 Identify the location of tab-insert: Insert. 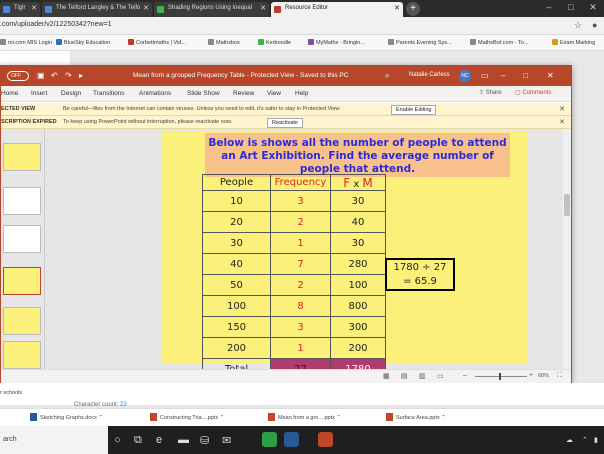
(39, 93).